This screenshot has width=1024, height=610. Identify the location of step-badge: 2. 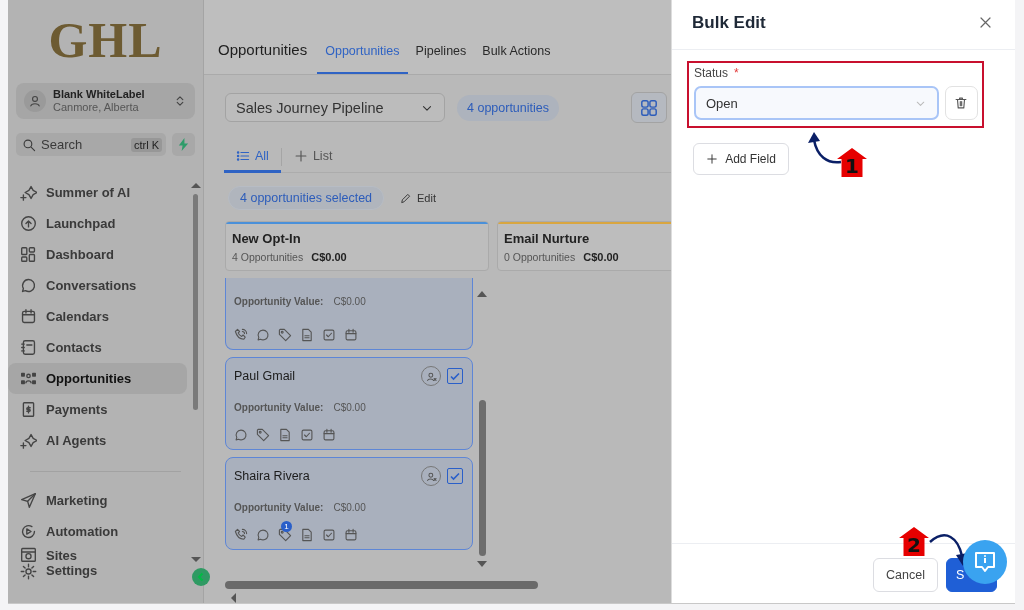
(914, 541).